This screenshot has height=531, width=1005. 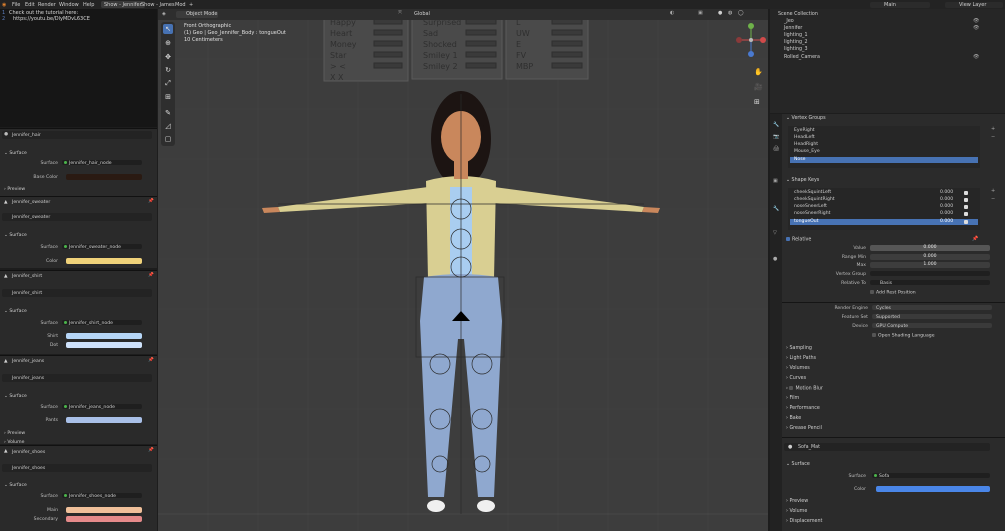 I want to click on curves-section: › Curves, so click(x=796, y=378).